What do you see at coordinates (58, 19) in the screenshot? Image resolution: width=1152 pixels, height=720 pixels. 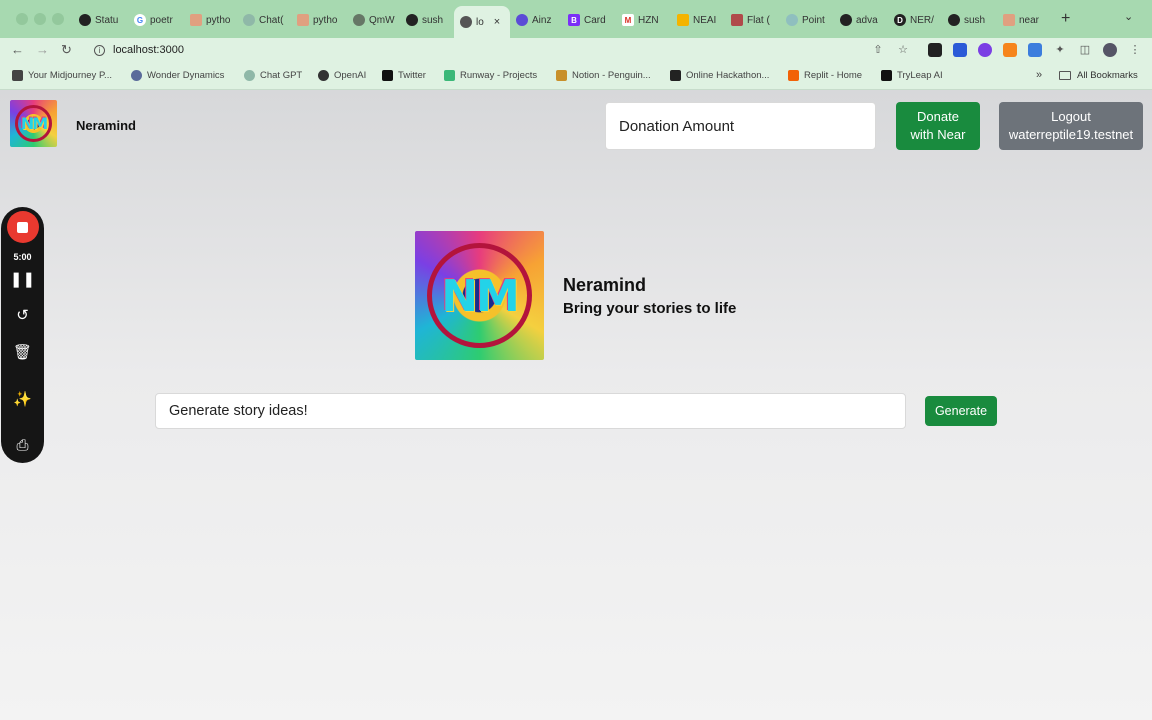 I see `window-zoom-control` at bounding box center [58, 19].